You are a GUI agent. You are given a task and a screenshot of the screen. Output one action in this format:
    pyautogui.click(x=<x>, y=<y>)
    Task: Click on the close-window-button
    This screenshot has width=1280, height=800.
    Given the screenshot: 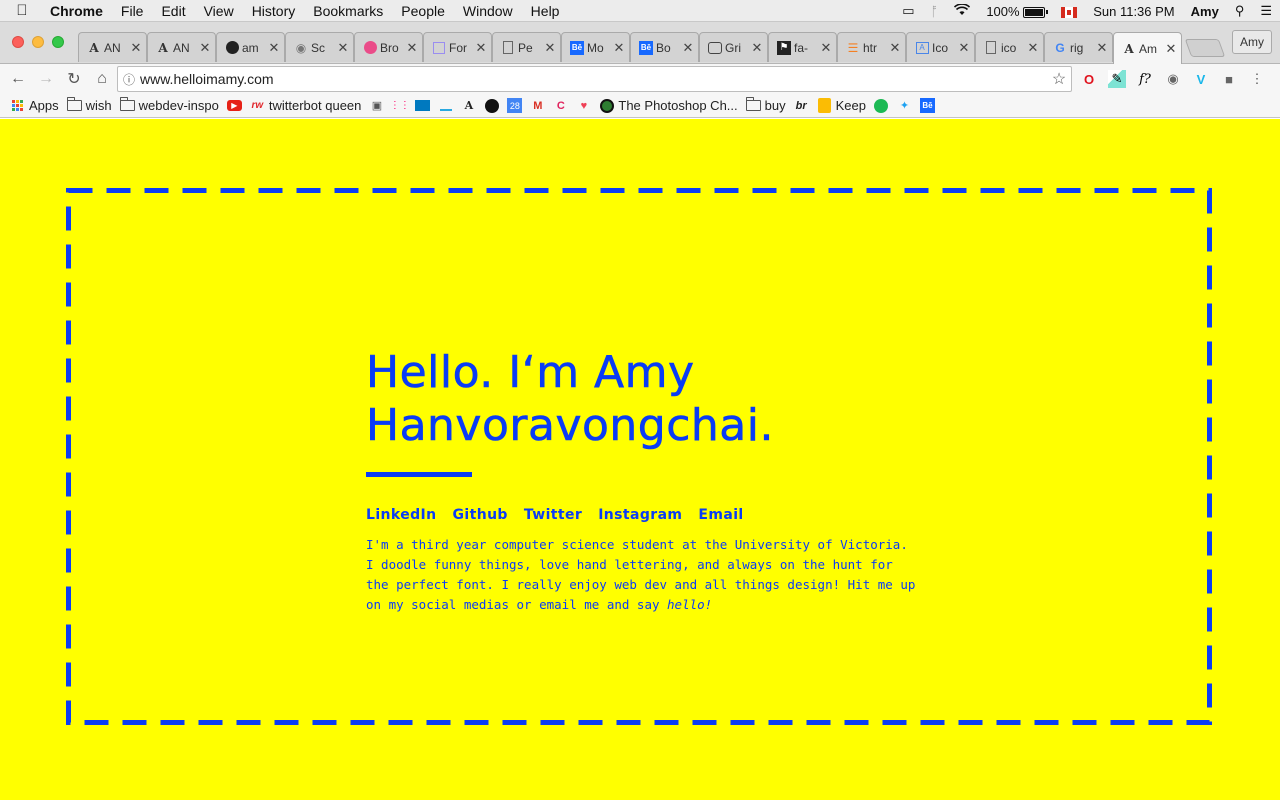 What is the action you would take?
    pyautogui.click(x=18, y=42)
    